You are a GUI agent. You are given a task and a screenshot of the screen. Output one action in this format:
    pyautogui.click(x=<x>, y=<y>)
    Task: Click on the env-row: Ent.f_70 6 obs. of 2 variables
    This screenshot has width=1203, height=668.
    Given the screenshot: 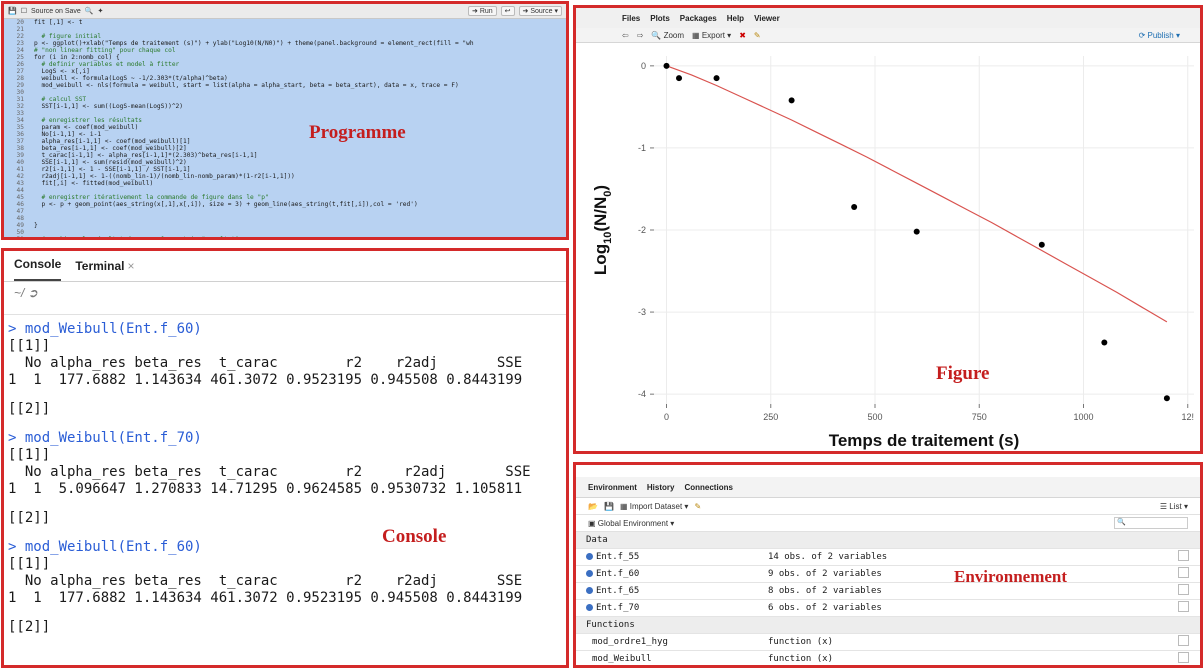 What is the action you would take?
    pyautogui.click(x=888, y=608)
    